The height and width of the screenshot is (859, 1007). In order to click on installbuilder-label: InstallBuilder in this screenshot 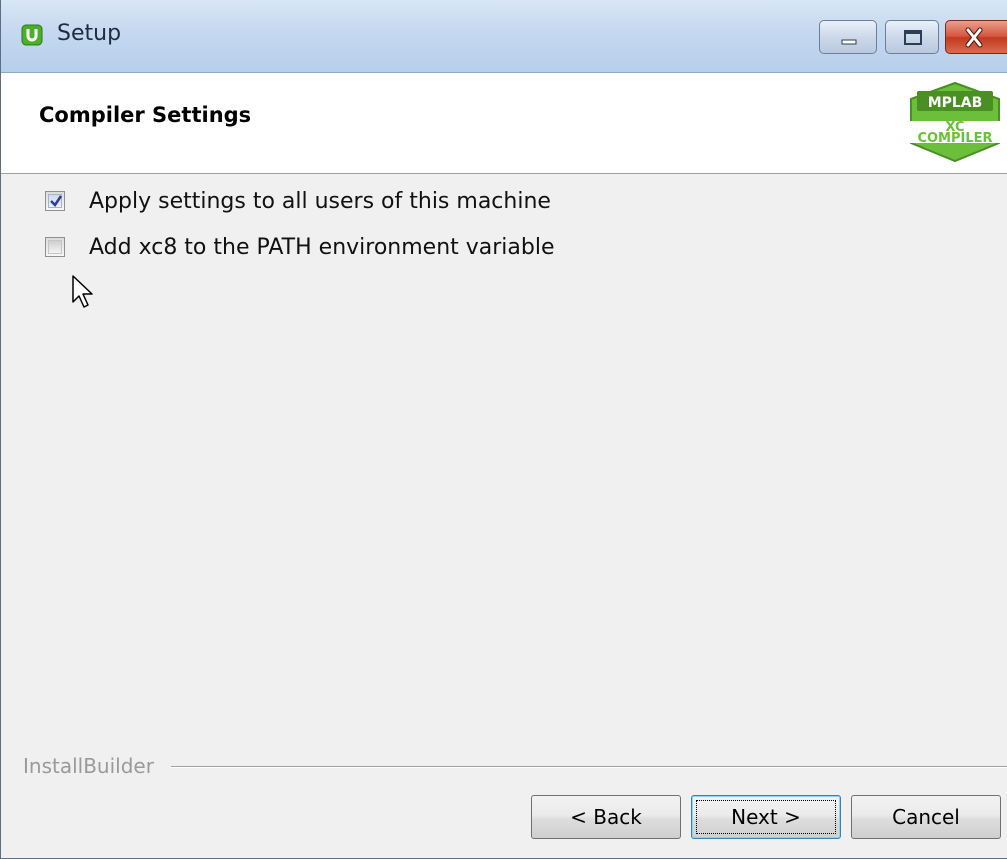, I will do `click(93, 766)`.